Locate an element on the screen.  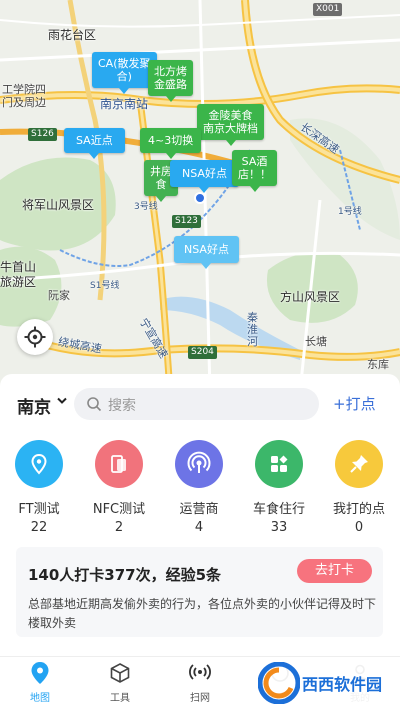
map-label-jiangjunshan: 将军山风景区 is located at coordinates (58, 205).